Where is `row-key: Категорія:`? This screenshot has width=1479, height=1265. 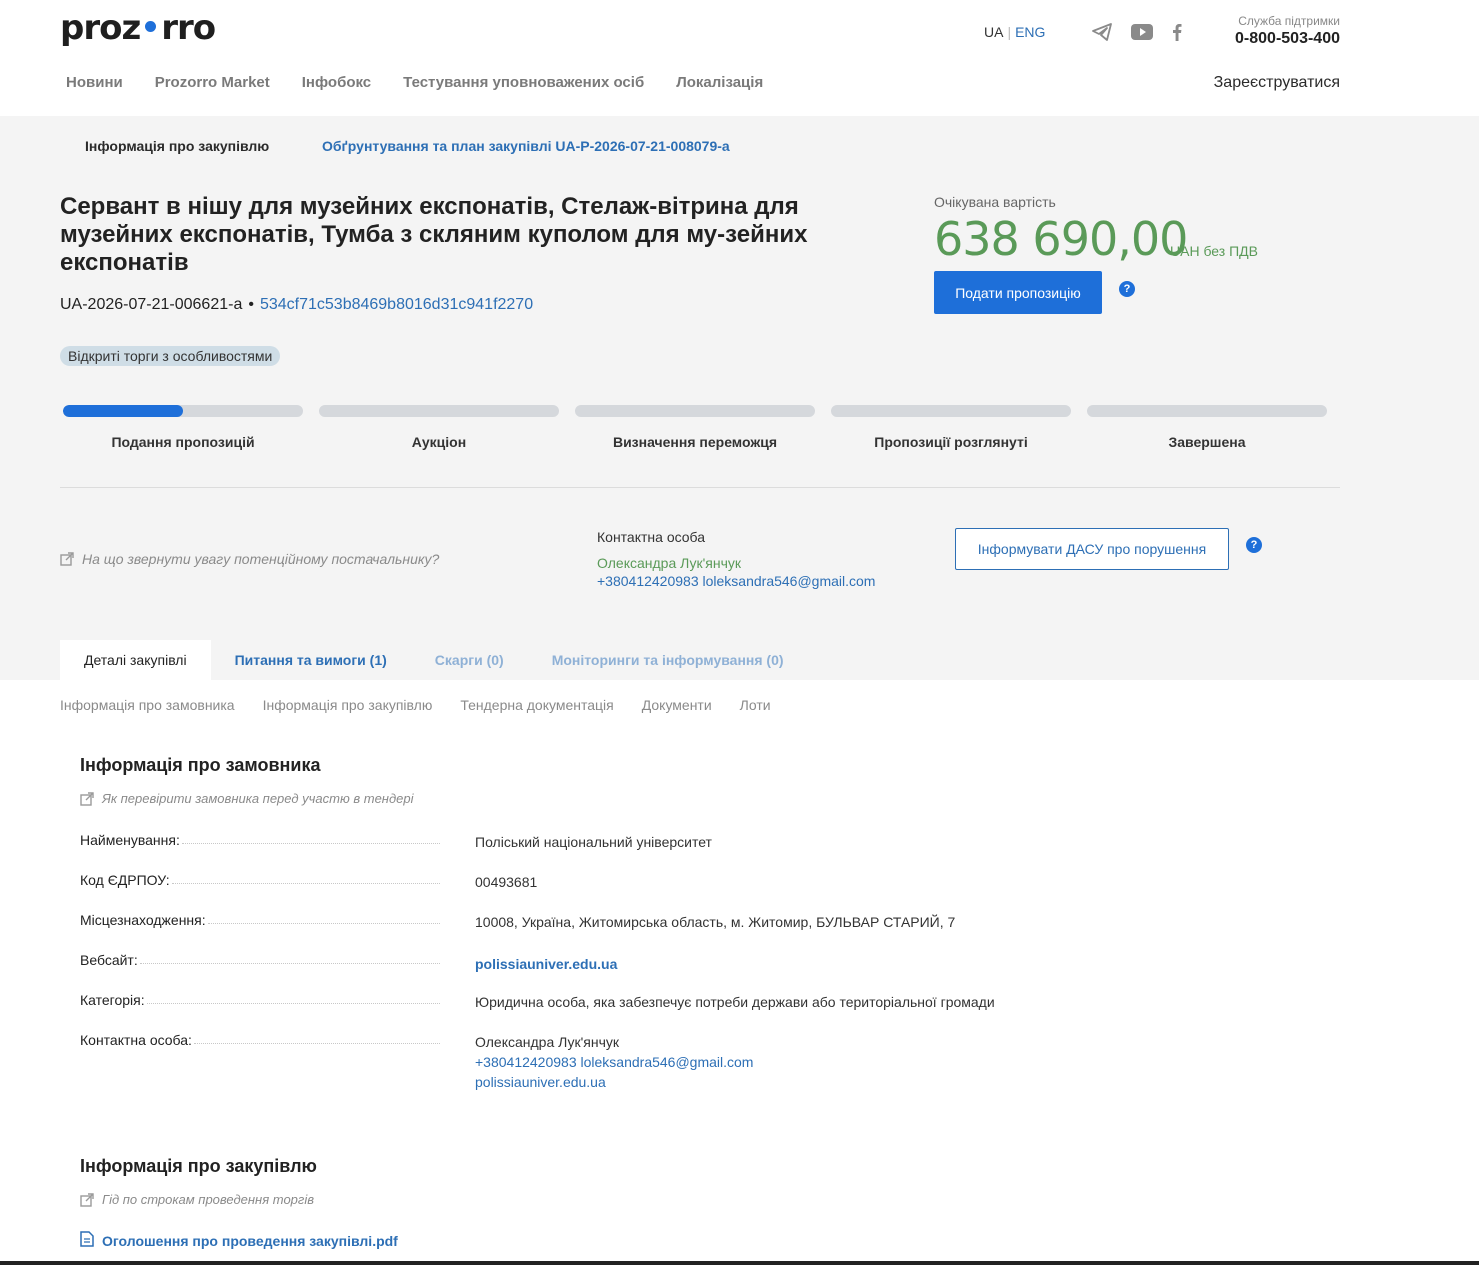
row-key: Категорія: is located at coordinates (260, 1000).